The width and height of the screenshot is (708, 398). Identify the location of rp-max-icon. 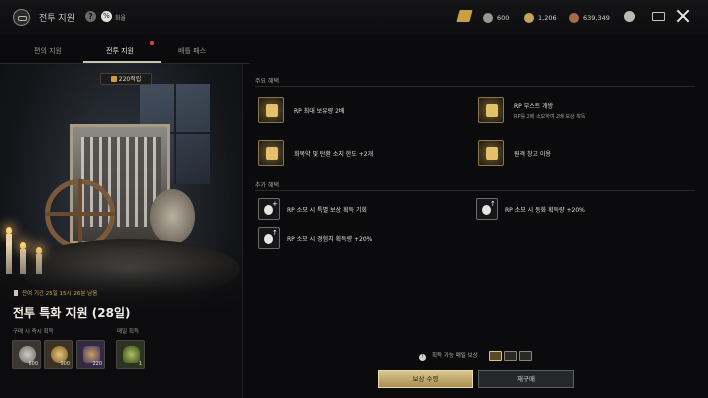
(271, 110).